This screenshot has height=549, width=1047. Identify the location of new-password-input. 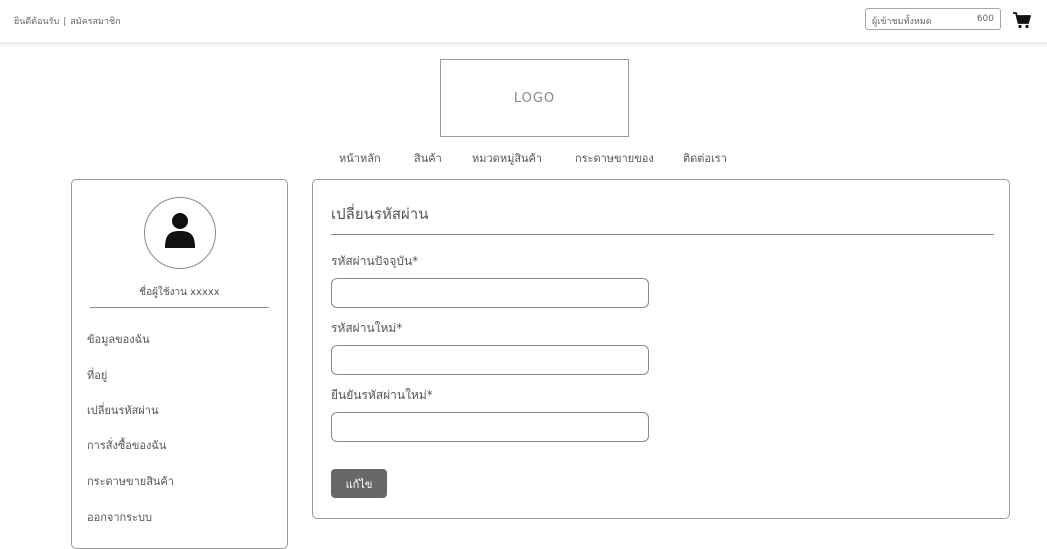
(490, 360).